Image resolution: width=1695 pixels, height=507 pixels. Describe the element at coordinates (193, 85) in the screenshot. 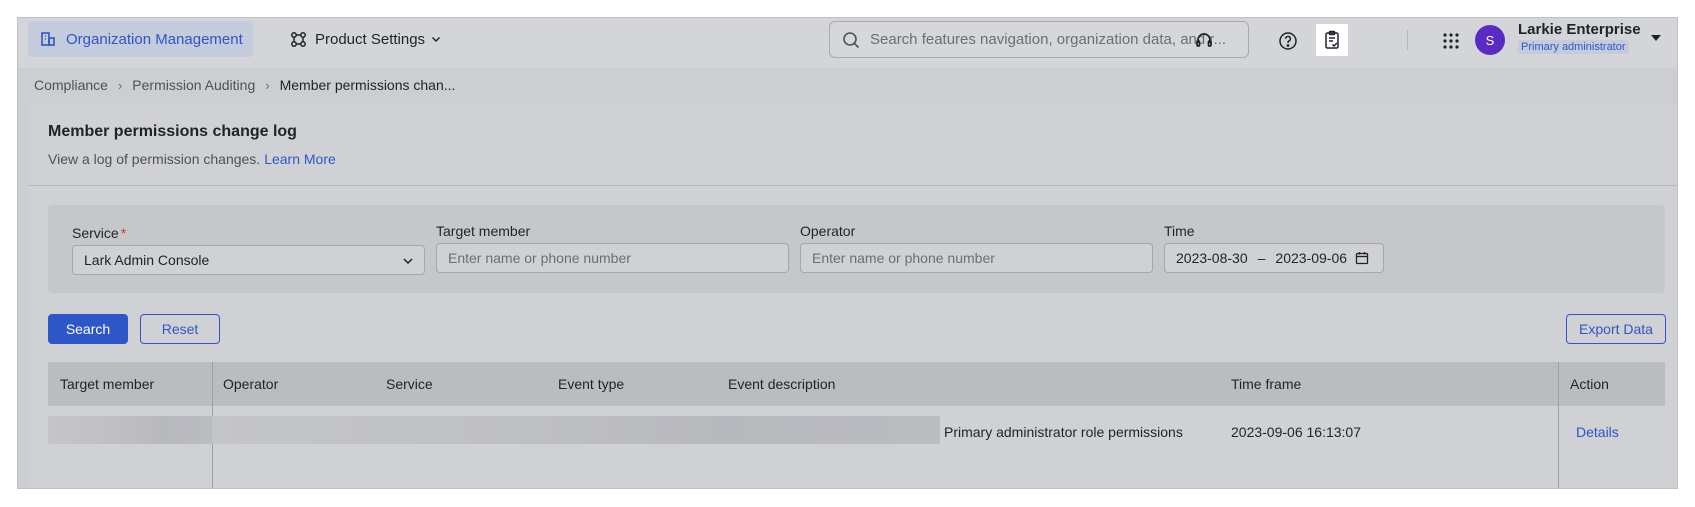

I see `breadcrumb-permission-auditing: Permission Auditing` at that location.